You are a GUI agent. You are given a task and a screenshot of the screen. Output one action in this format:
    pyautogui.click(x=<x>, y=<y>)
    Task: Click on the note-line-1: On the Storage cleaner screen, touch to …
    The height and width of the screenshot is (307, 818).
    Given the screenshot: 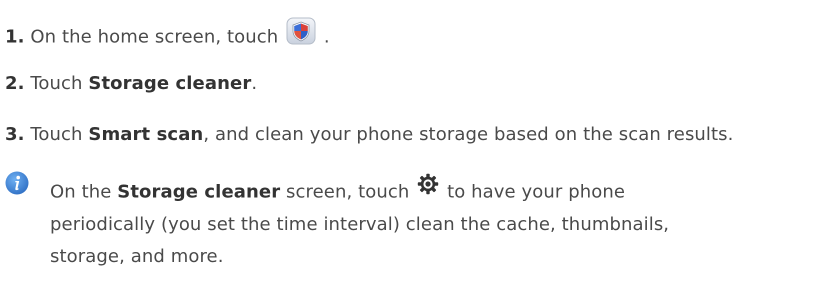 What is the action you would take?
    pyautogui.click(x=420, y=191)
    